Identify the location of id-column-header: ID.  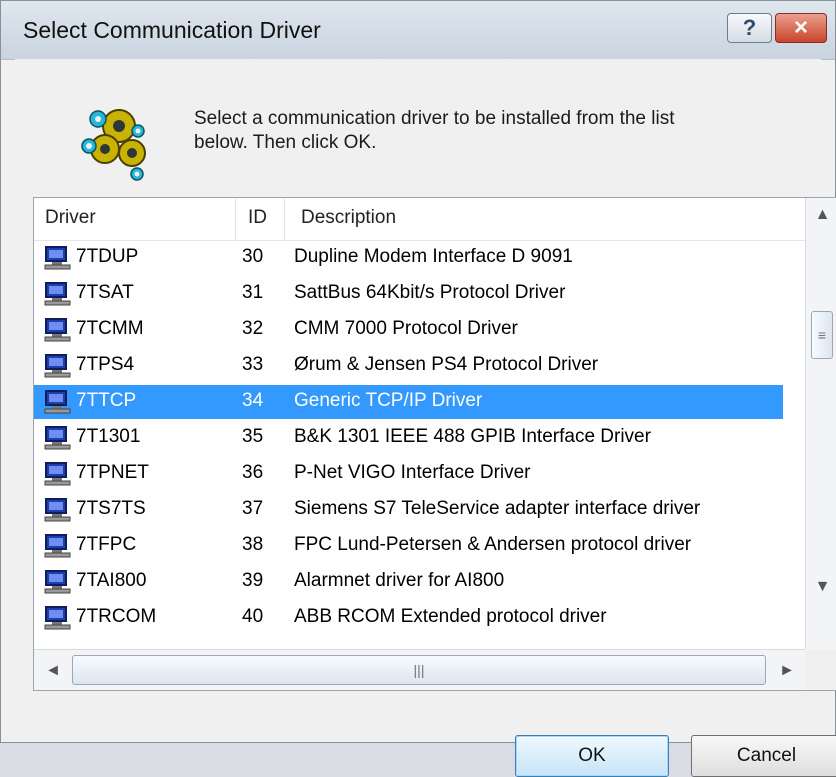
(257, 218).